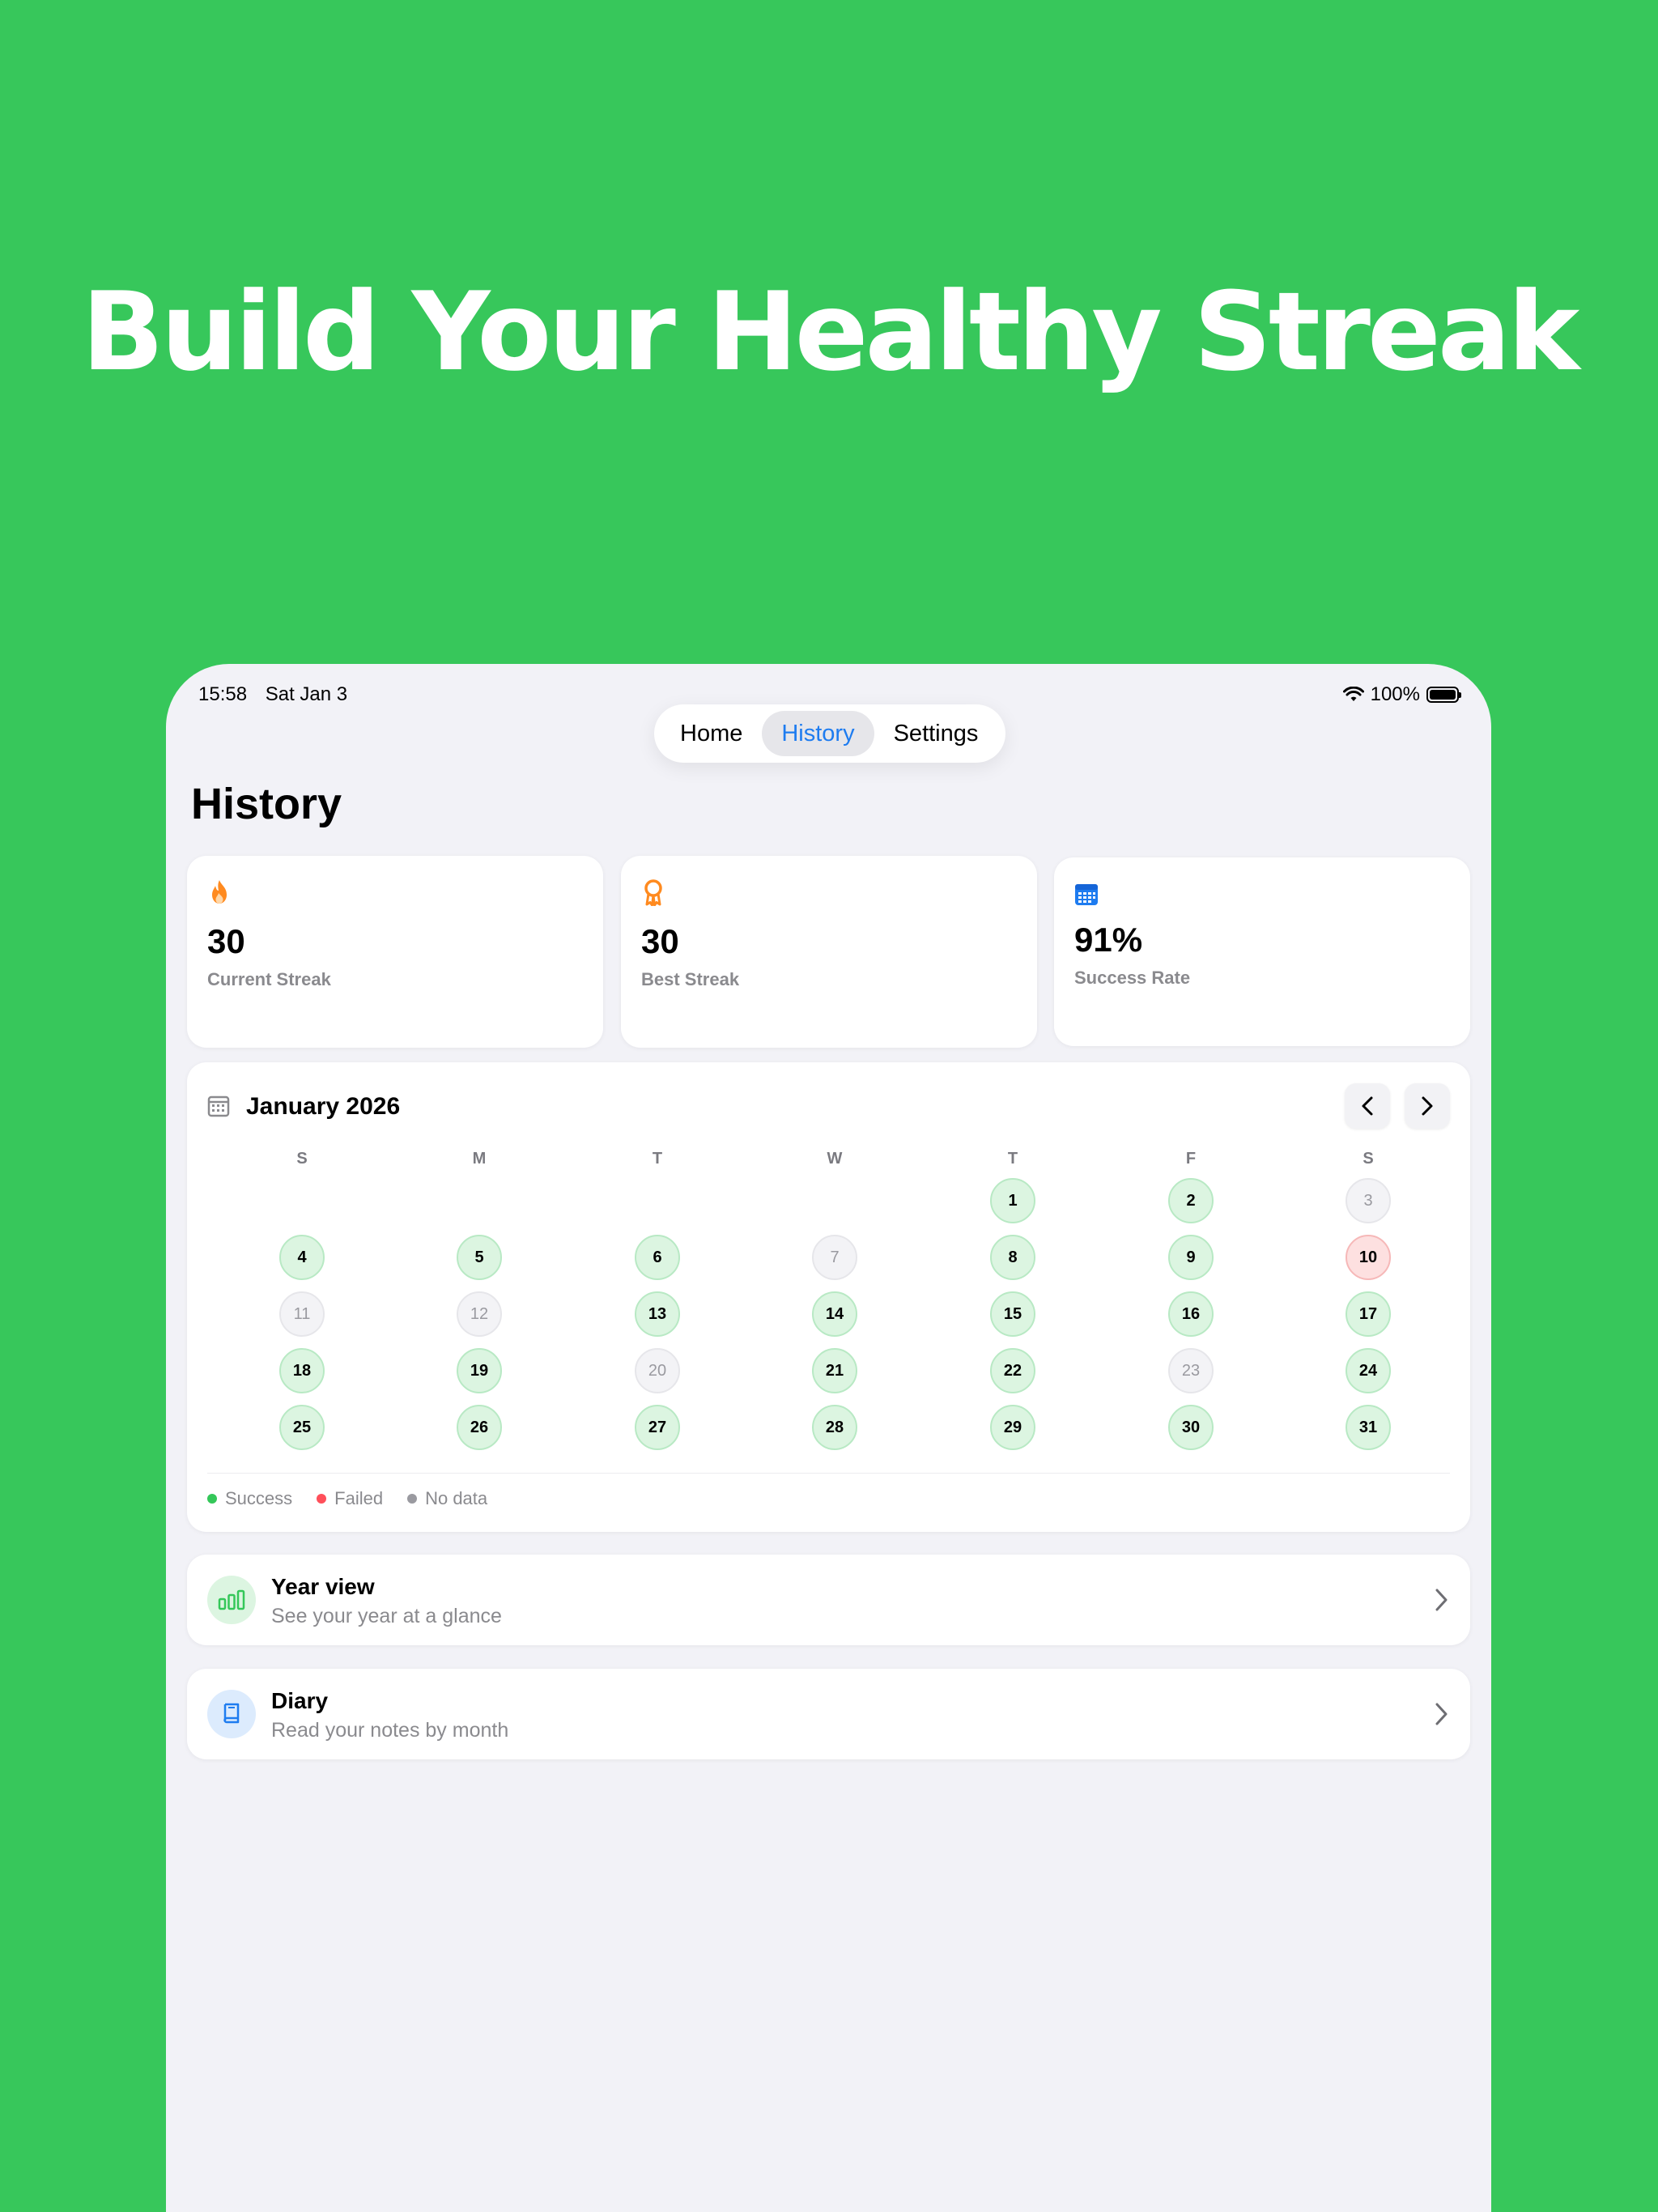  What do you see at coordinates (835, 1159) in the screenshot?
I see `weekday-label: W` at bounding box center [835, 1159].